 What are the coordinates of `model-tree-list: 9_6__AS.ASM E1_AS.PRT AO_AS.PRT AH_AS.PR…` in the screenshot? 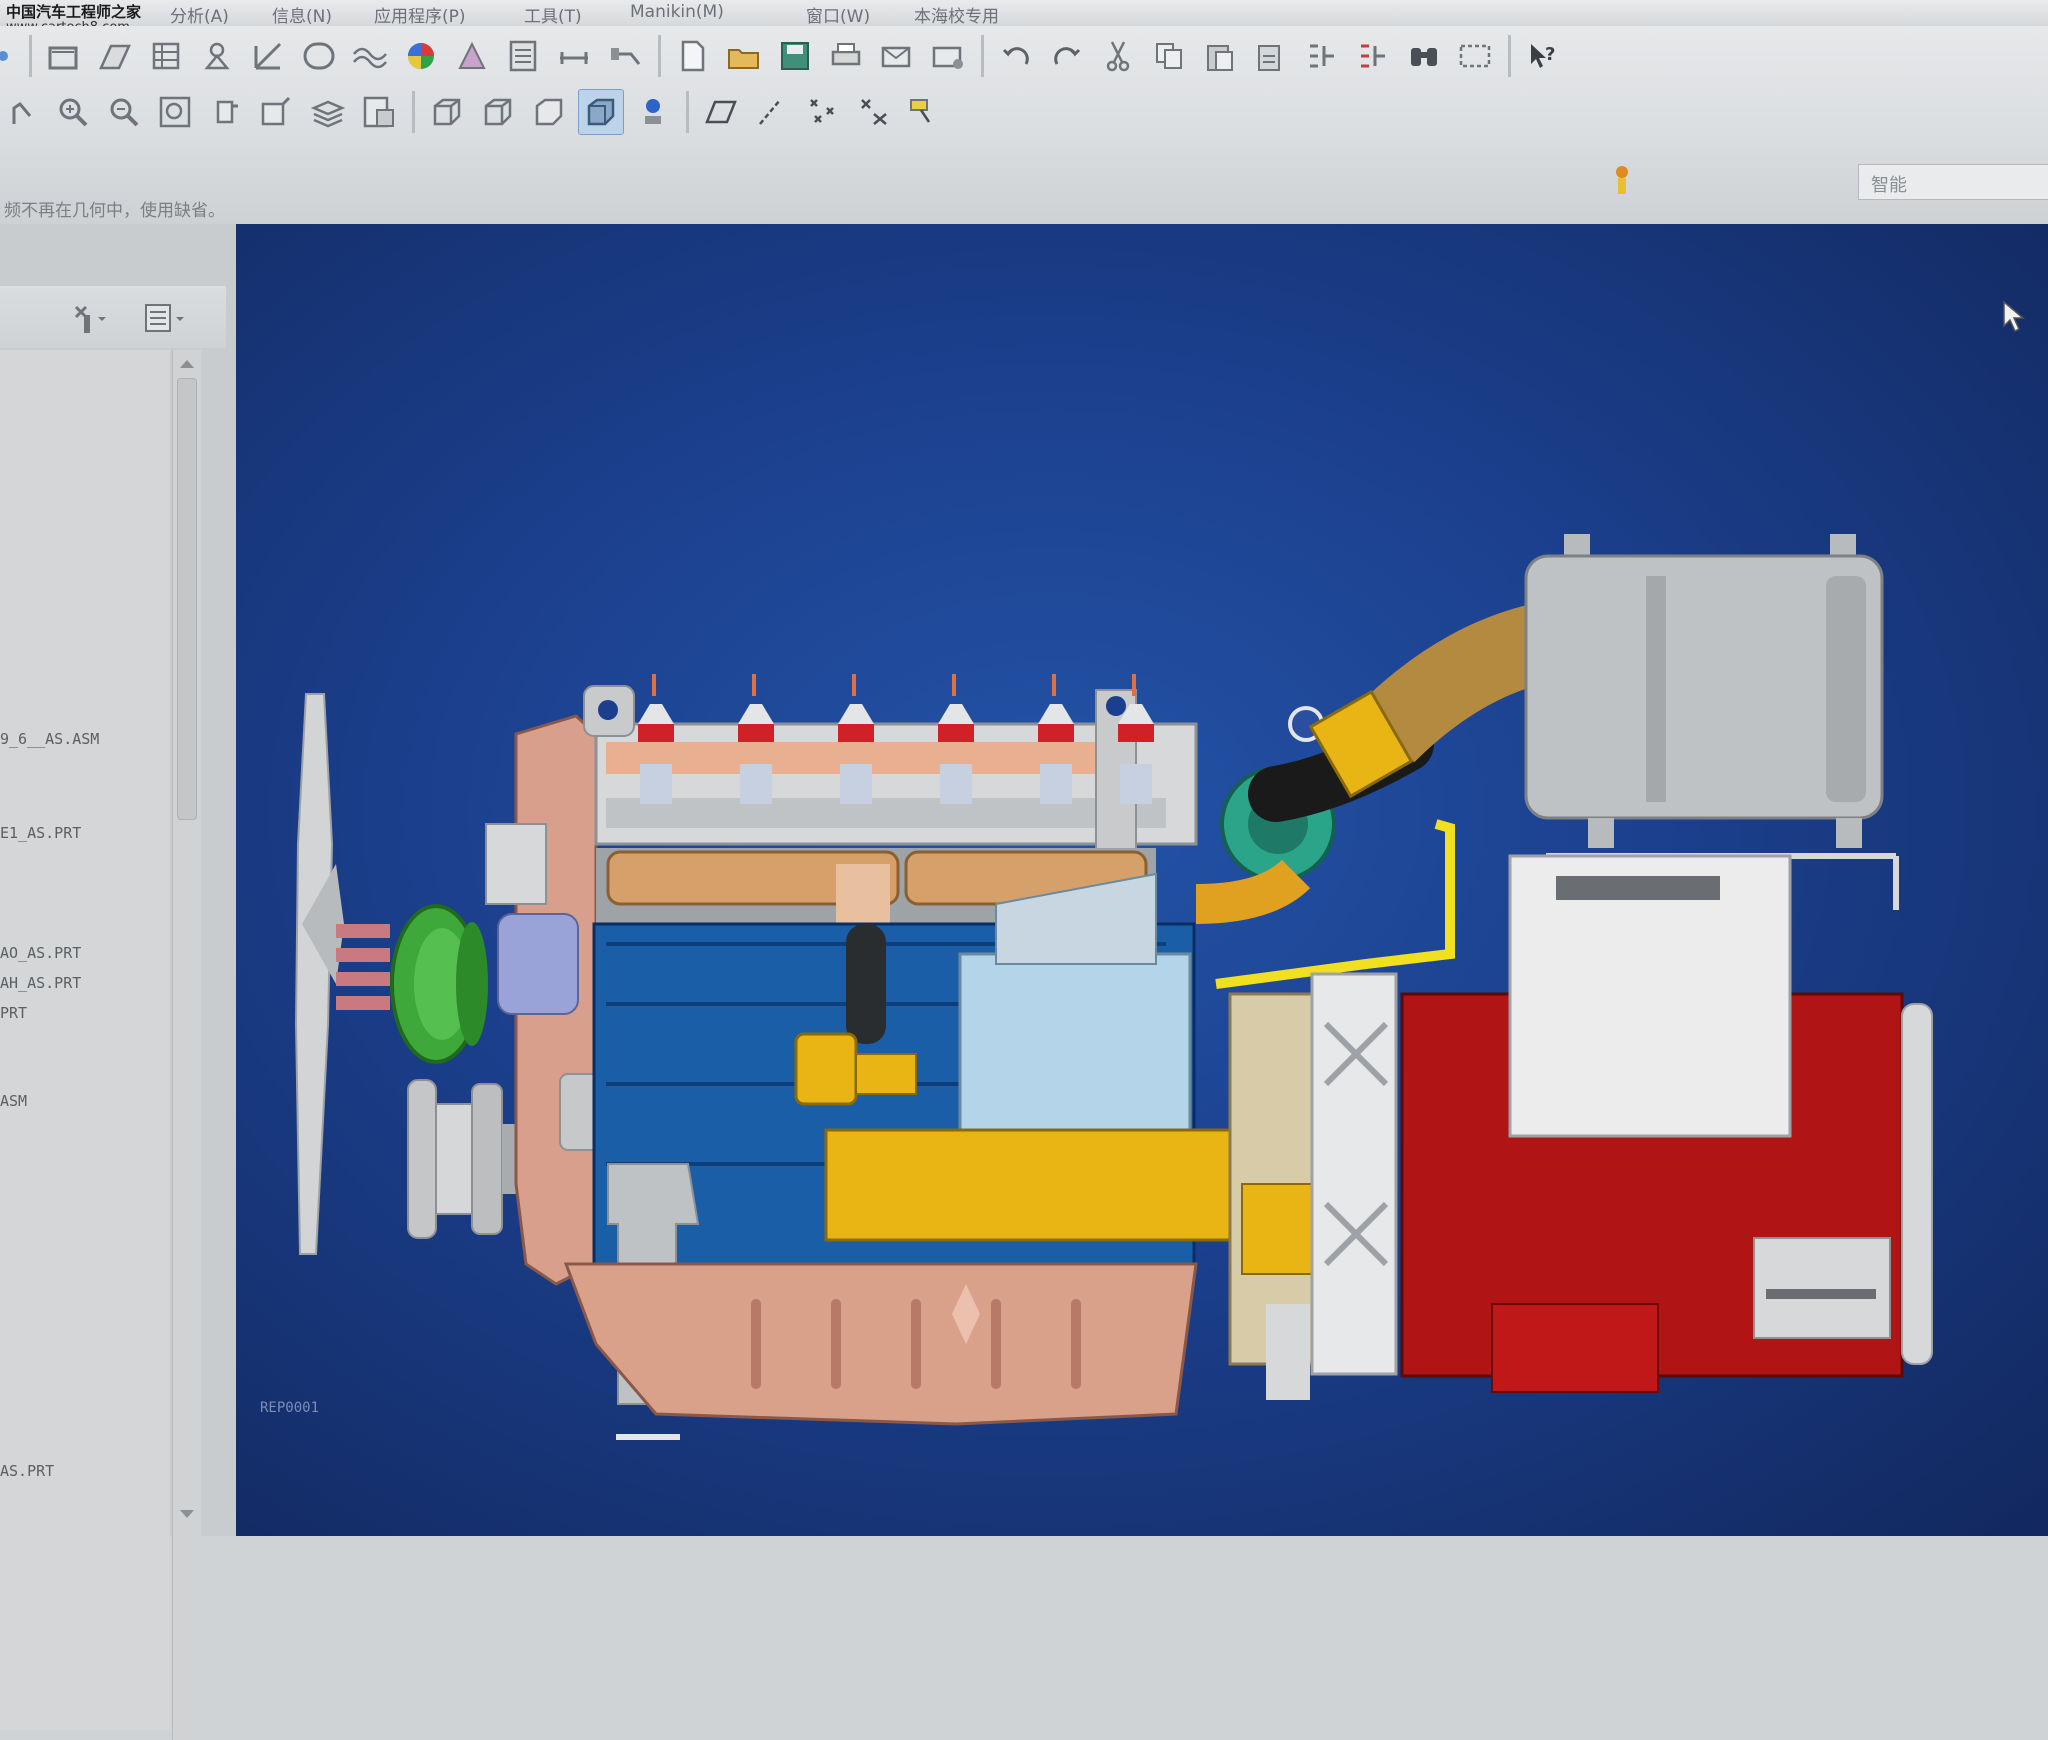 It's located at (85, 1040).